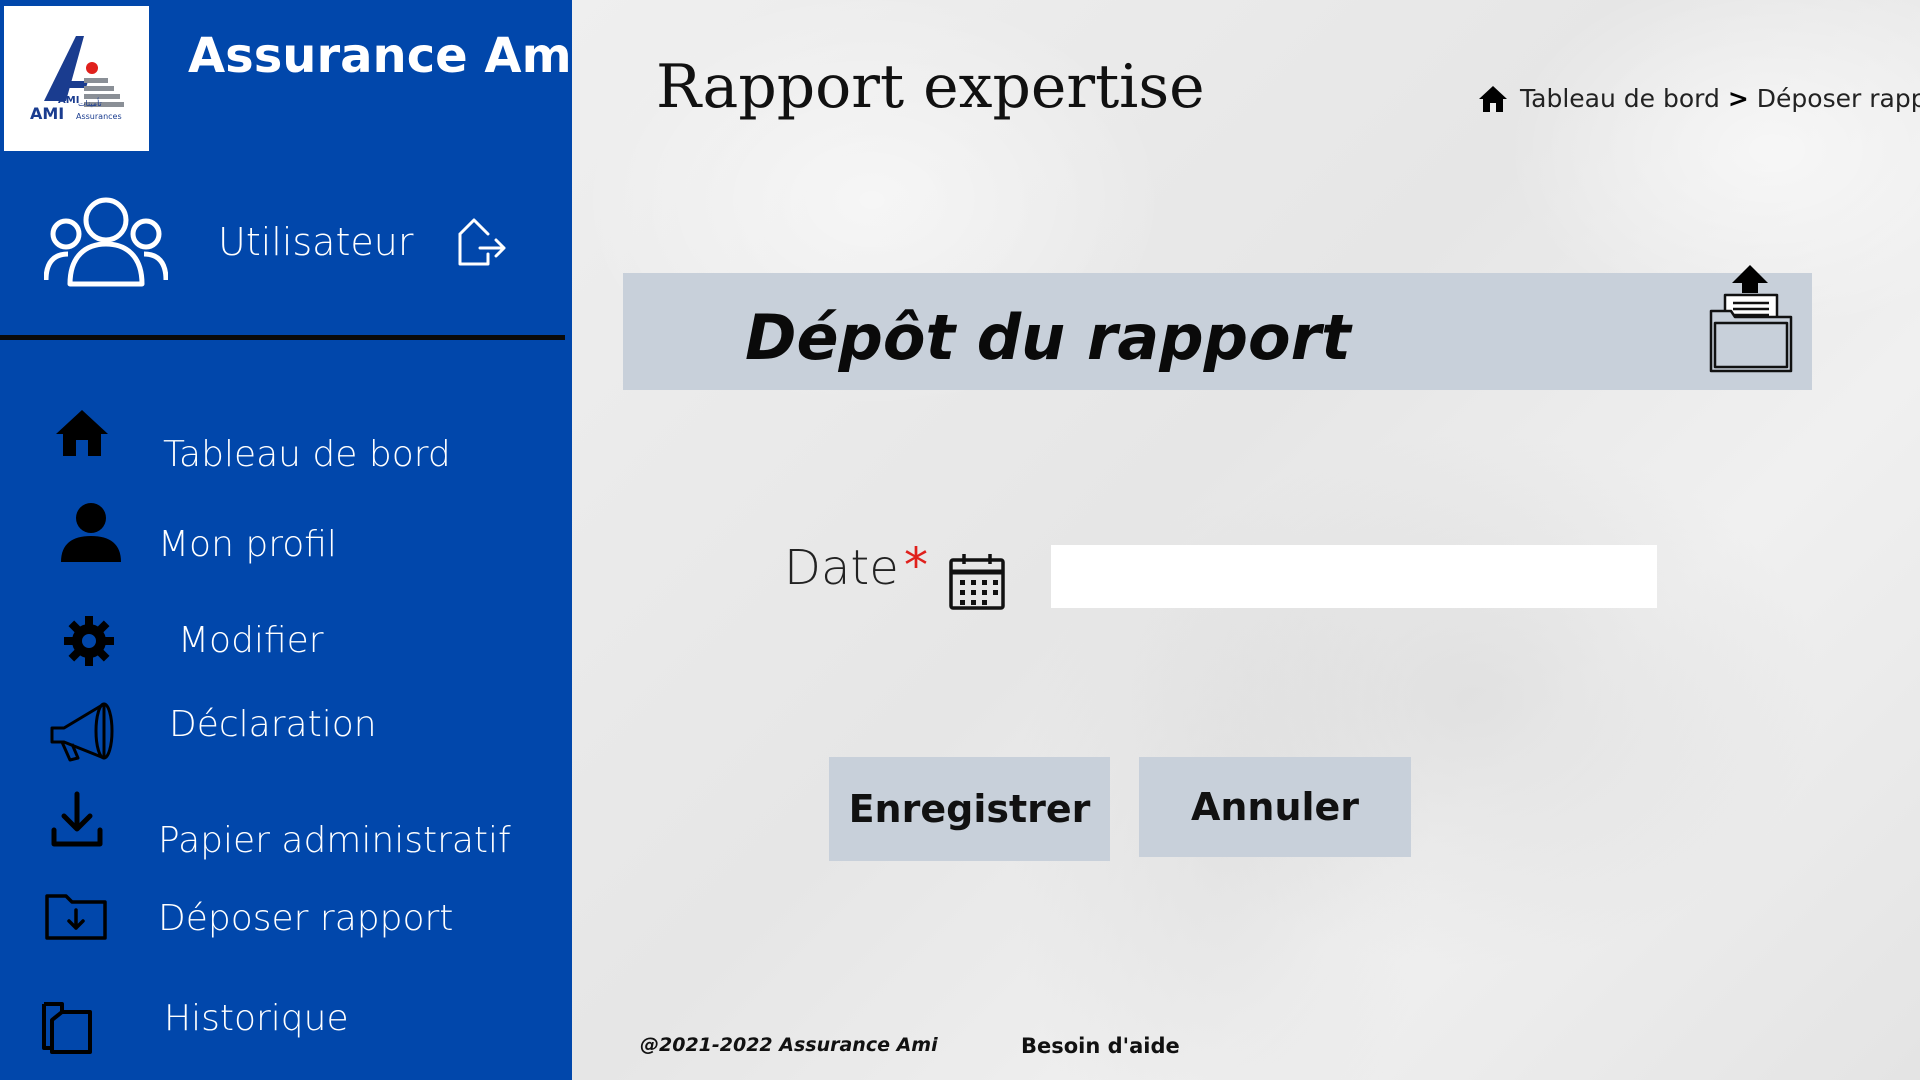 This screenshot has height=1080, width=1920. What do you see at coordinates (1838, 98) in the screenshot?
I see `breadcrumb-current: Déposer rapport` at bounding box center [1838, 98].